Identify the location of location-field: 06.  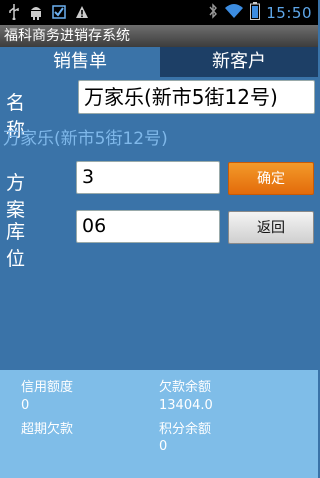
(148, 226).